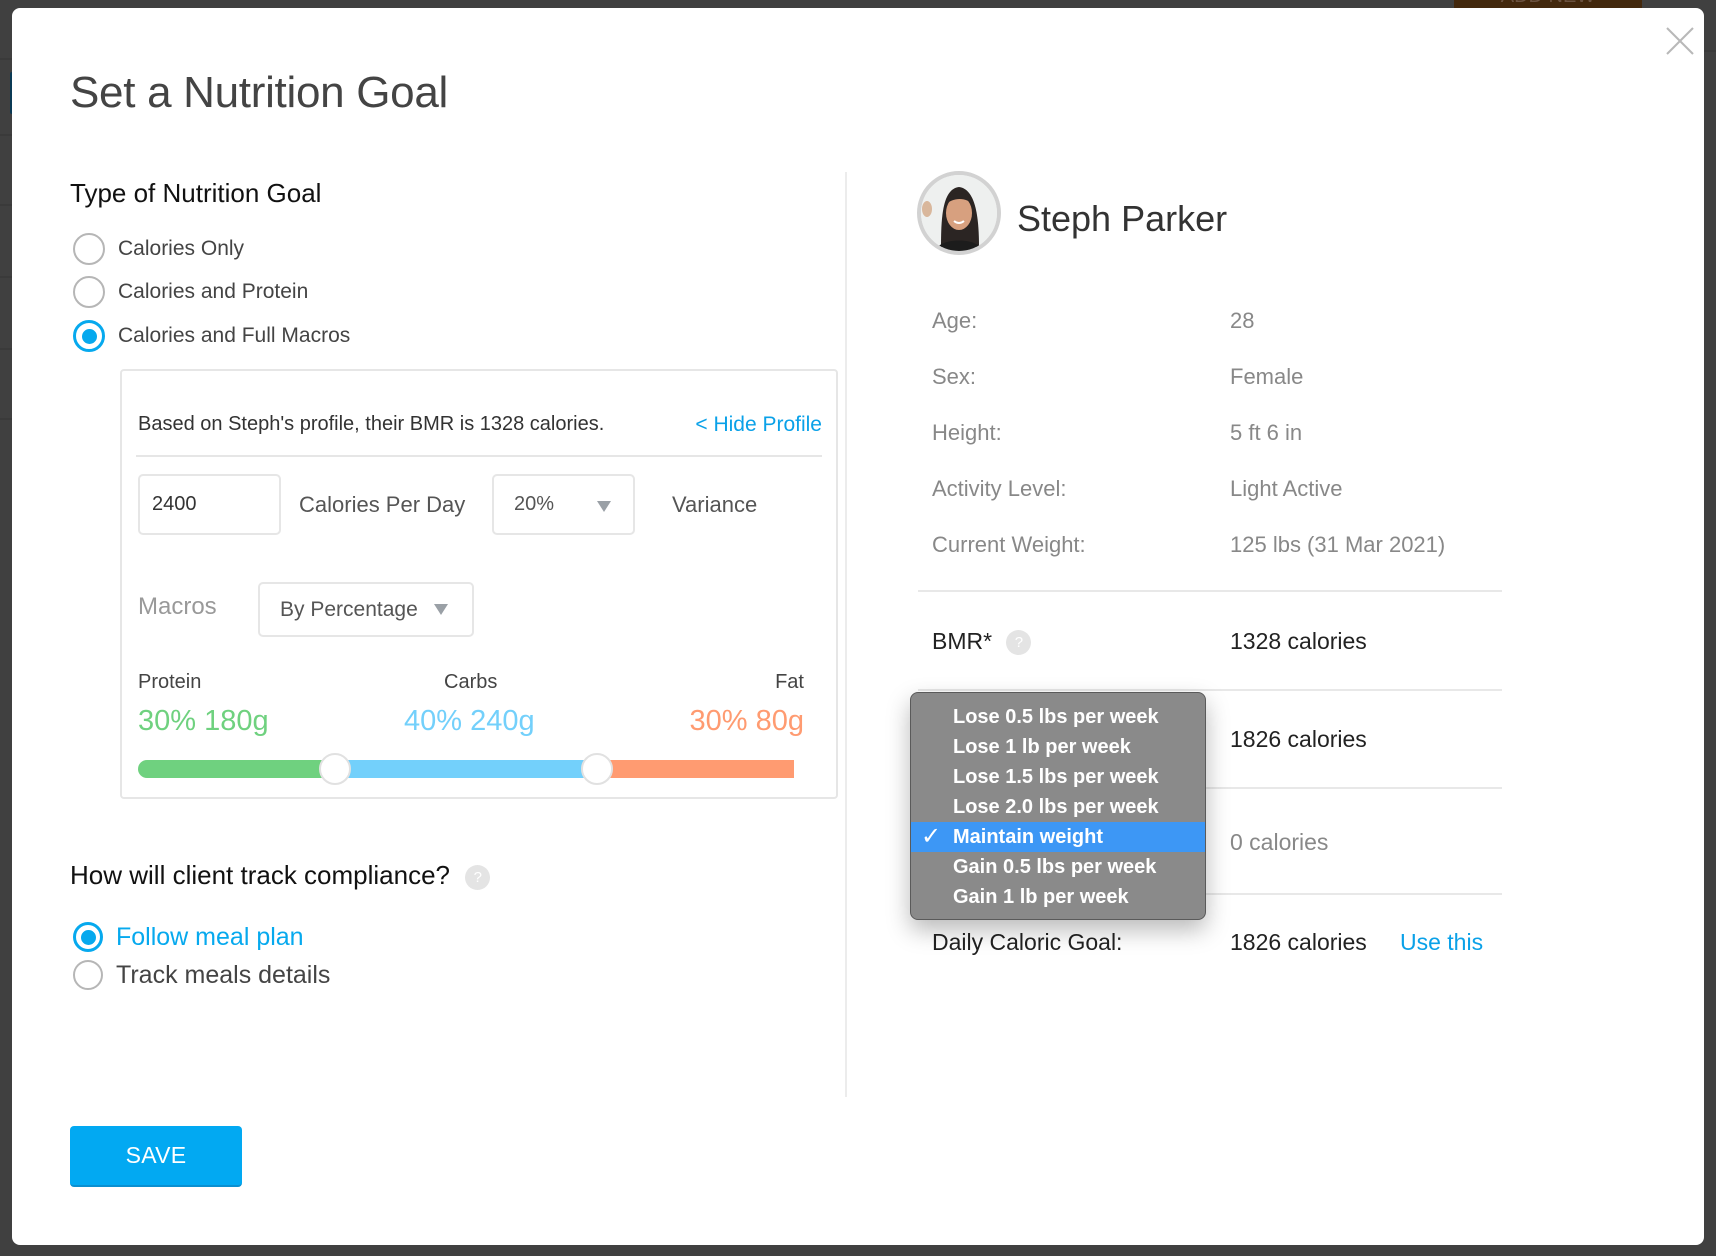  I want to click on goal-type-calories-only: Calories Only, so click(158, 249).